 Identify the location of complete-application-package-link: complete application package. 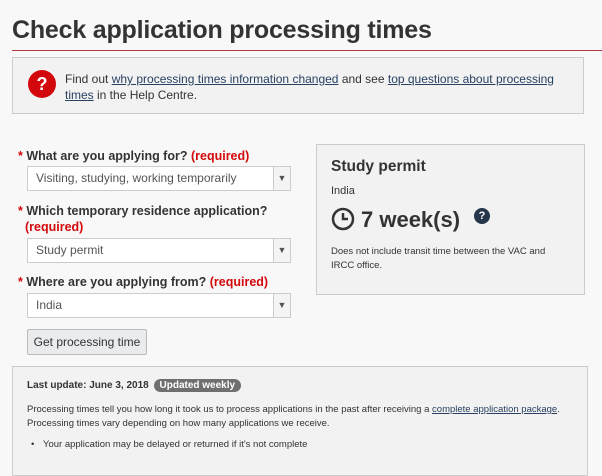
(494, 409).